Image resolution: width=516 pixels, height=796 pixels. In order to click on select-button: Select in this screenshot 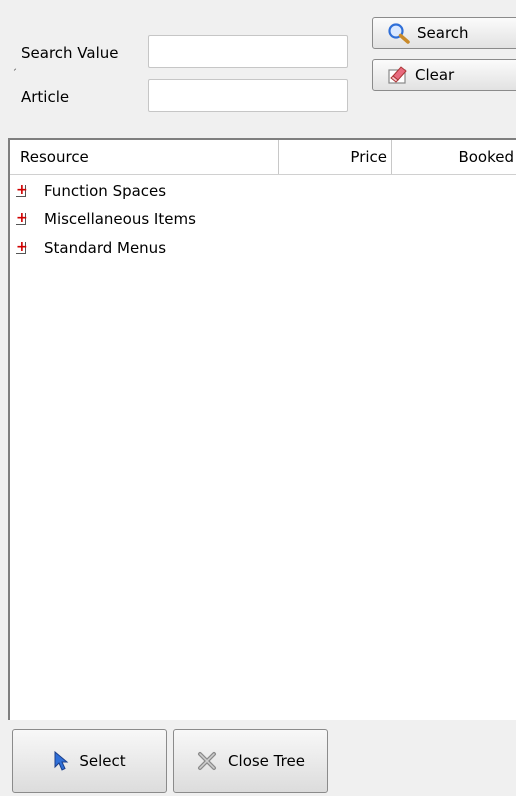, I will do `click(89, 761)`.